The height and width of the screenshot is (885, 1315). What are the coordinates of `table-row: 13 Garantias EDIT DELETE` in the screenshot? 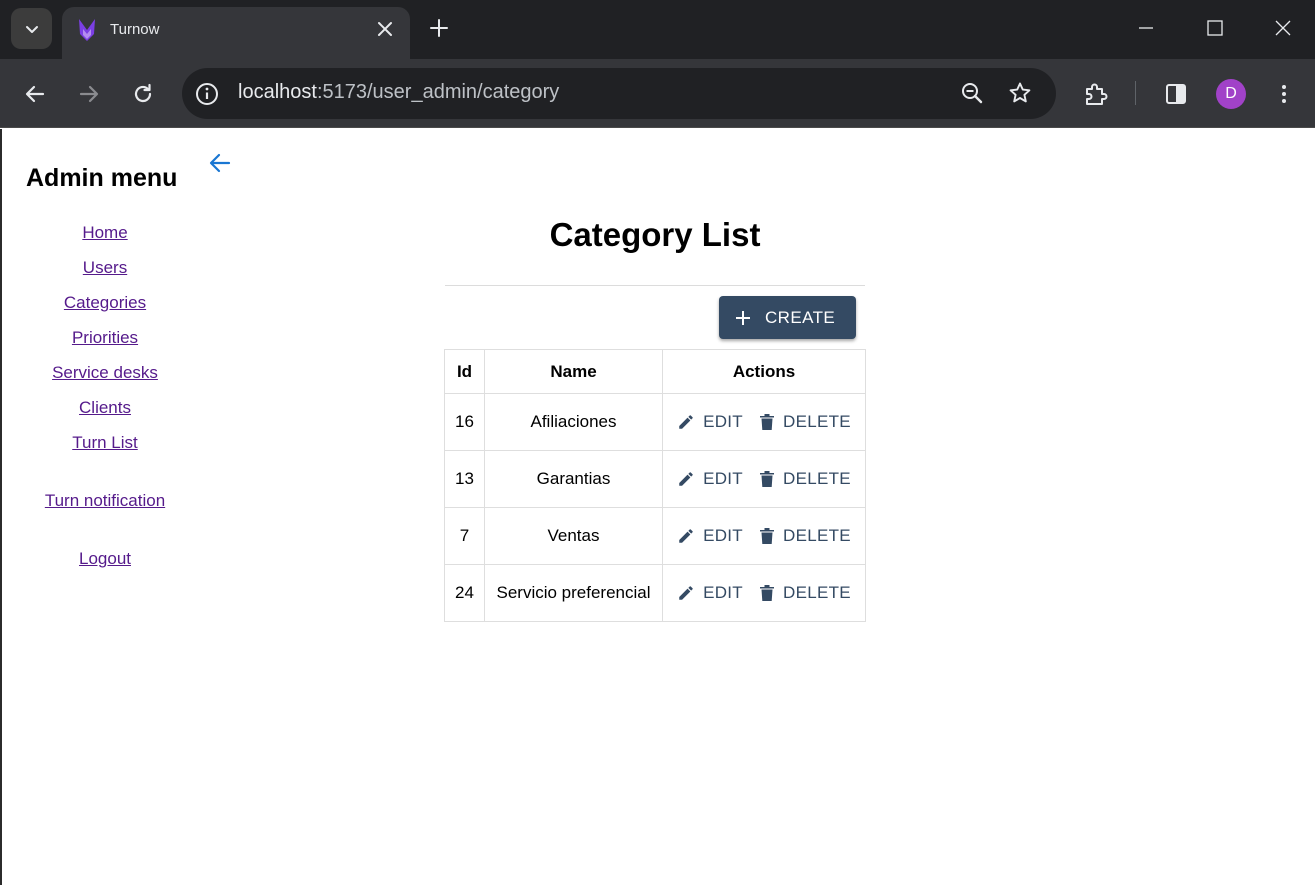 It's located at (655, 479).